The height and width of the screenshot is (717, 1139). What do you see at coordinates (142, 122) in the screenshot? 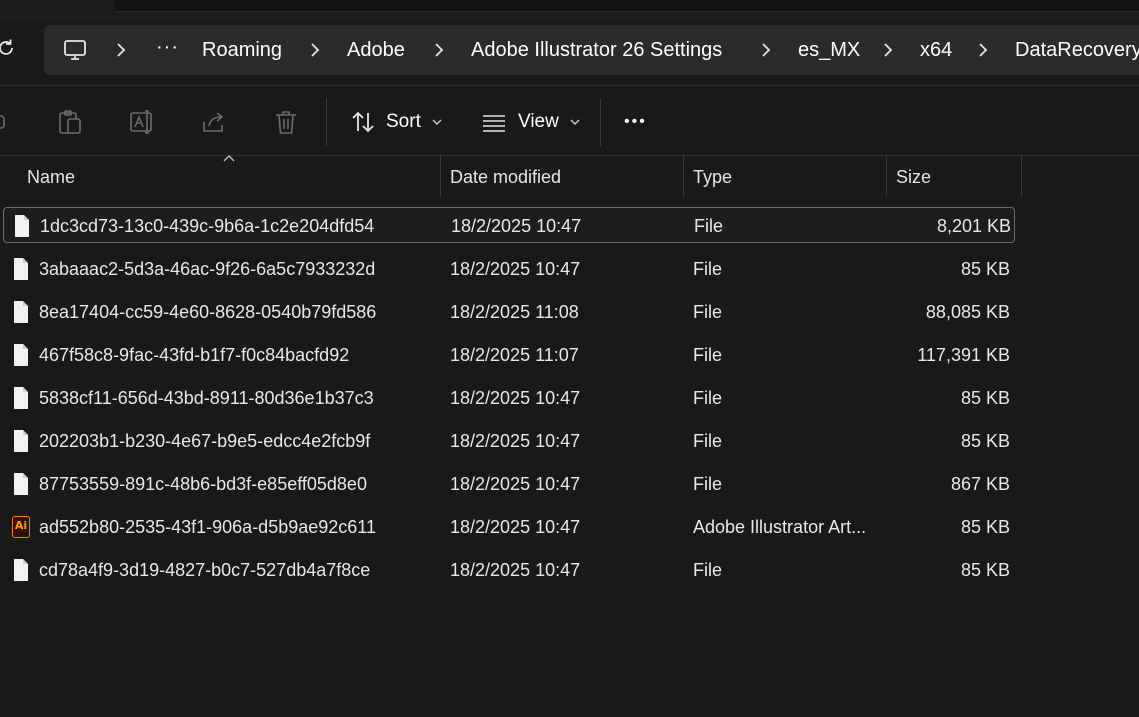
I see `rename-icon` at bounding box center [142, 122].